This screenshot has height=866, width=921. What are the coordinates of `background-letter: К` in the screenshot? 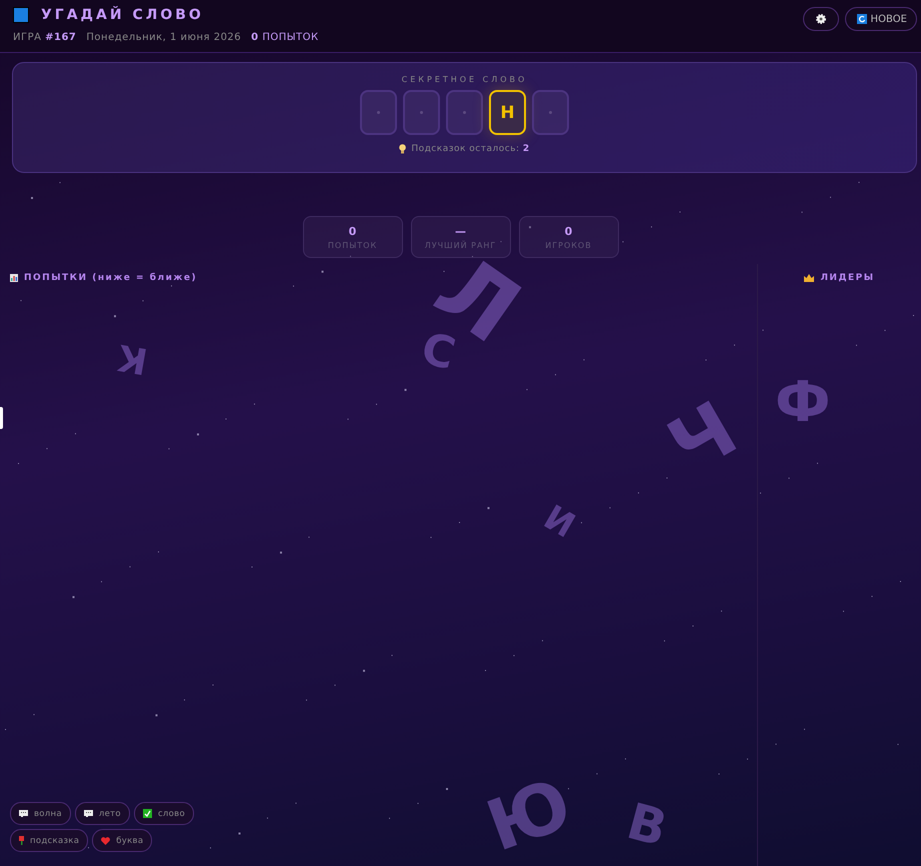 It's located at (132, 358).